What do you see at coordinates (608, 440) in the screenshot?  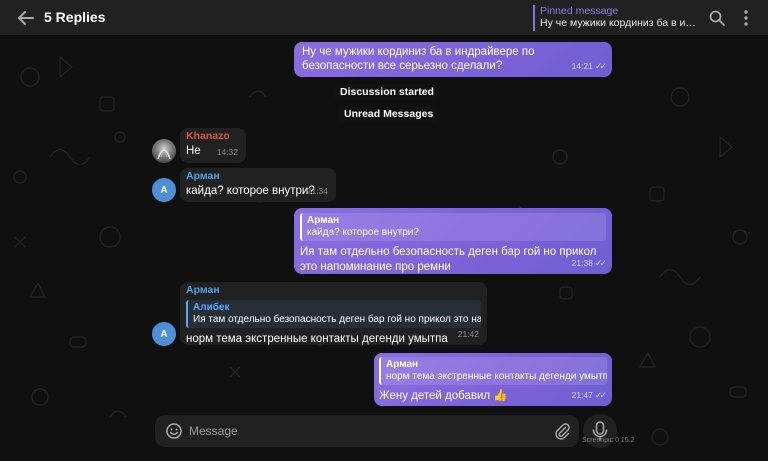 I see `watermark: Screenpic 0.15.2` at bounding box center [608, 440].